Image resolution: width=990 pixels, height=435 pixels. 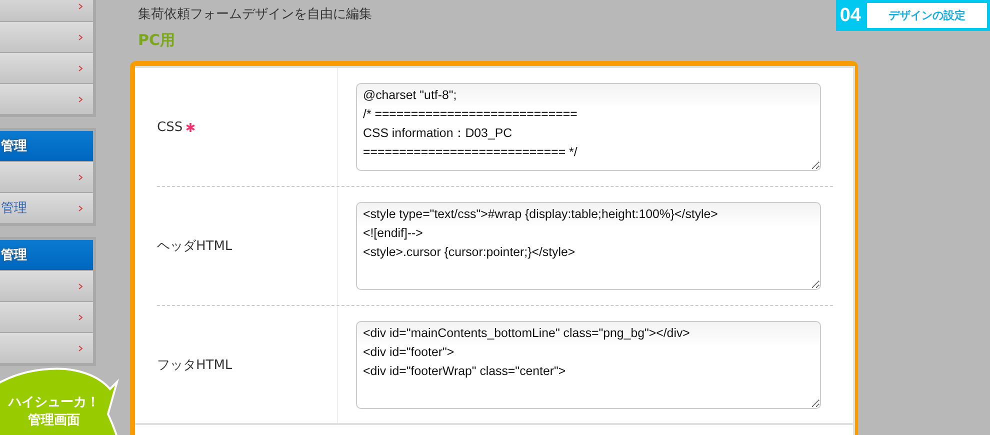 What do you see at coordinates (255, 14) in the screenshot?
I see `page-description: 集荷依頼フォームデザインを自由に編集` at bounding box center [255, 14].